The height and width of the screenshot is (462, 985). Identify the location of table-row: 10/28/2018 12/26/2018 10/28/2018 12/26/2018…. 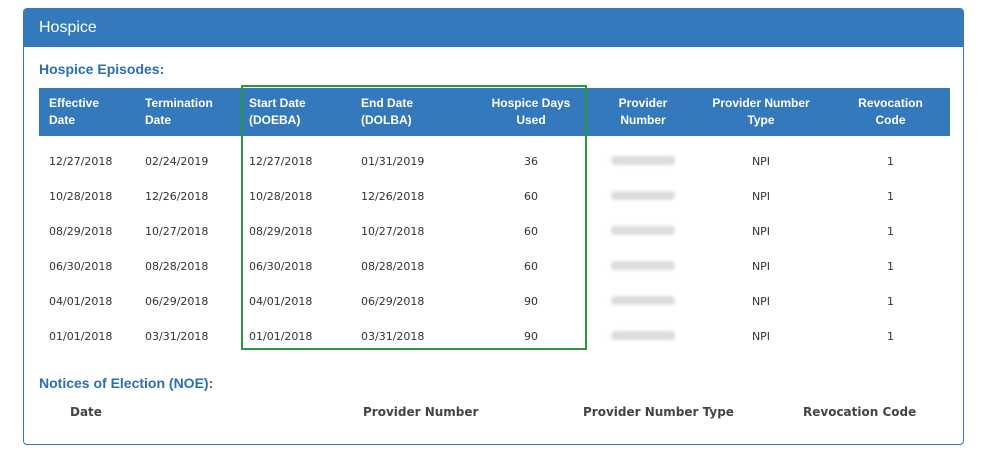
(494, 196).